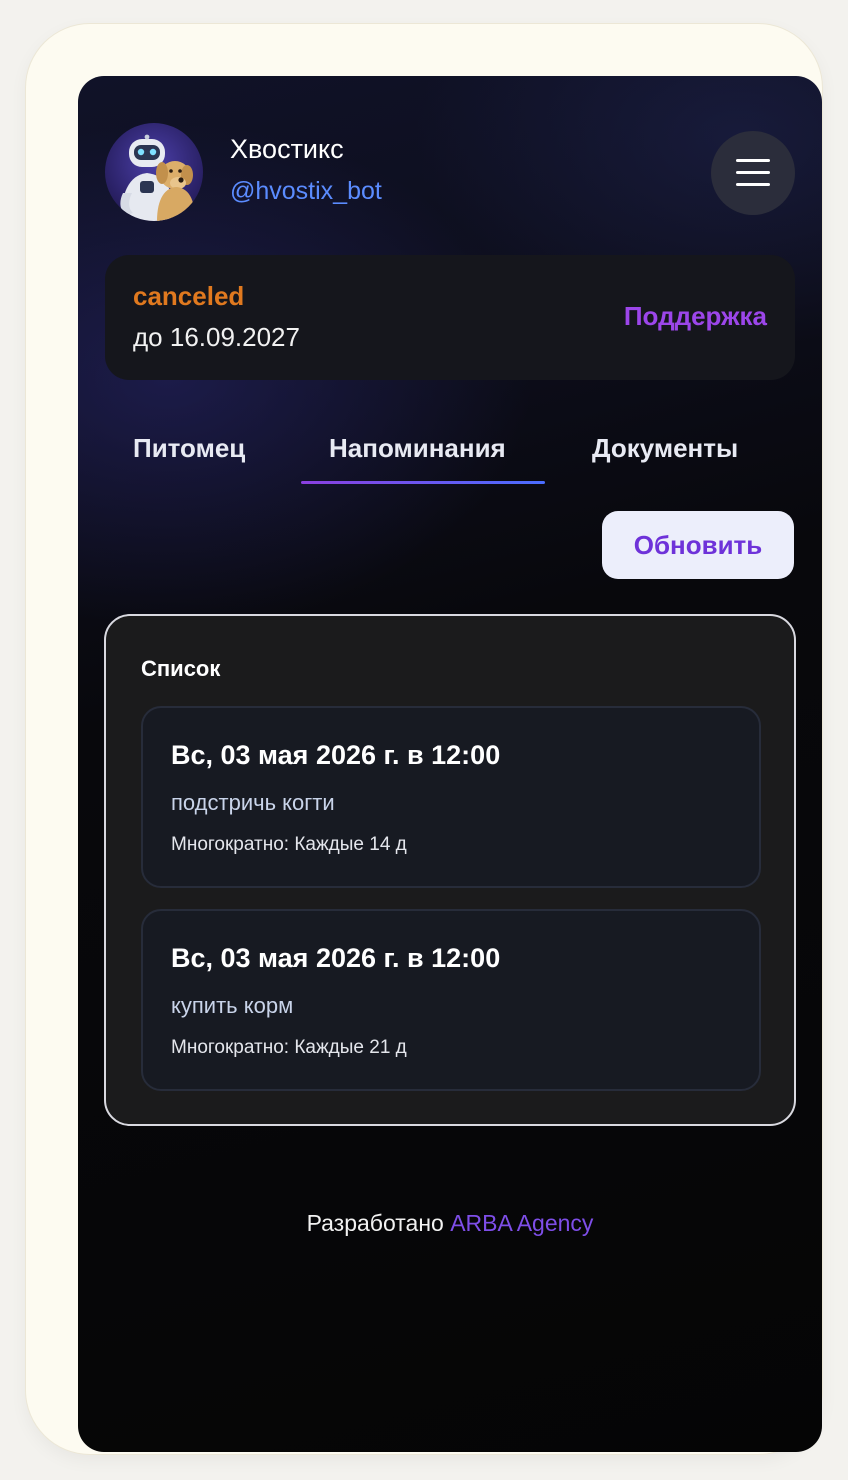 Image resolution: width=848 pixels, height=1480 pixels. I want to click on reminder-text: купить корм, so click(232, 1005).